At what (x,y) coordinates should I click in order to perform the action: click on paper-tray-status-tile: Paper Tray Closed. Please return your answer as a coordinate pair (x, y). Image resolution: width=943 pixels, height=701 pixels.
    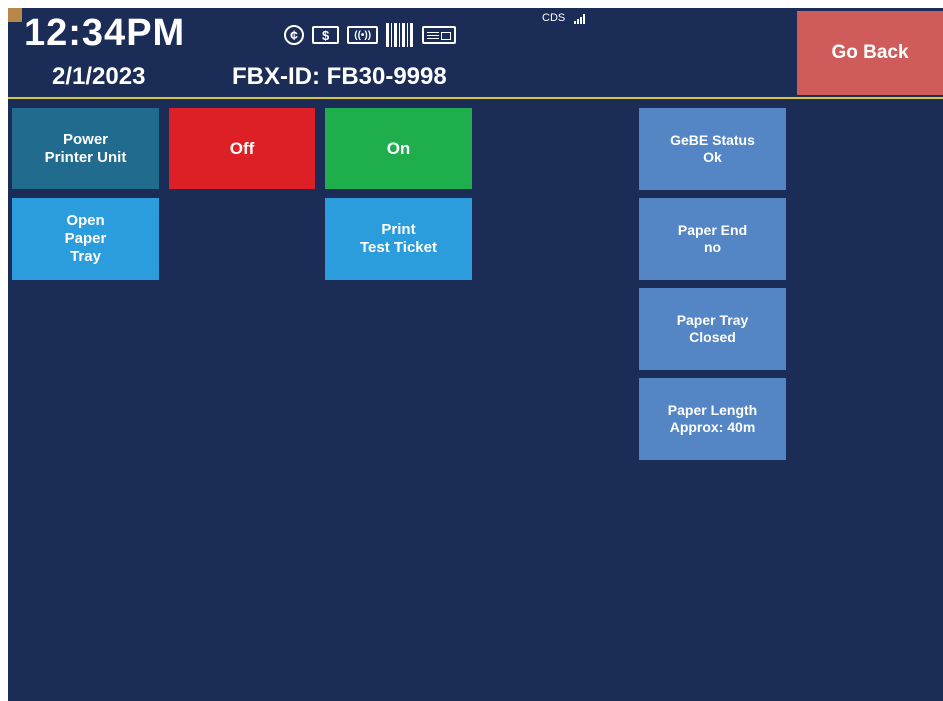
    Looking at the image, I should click on (712, 329).